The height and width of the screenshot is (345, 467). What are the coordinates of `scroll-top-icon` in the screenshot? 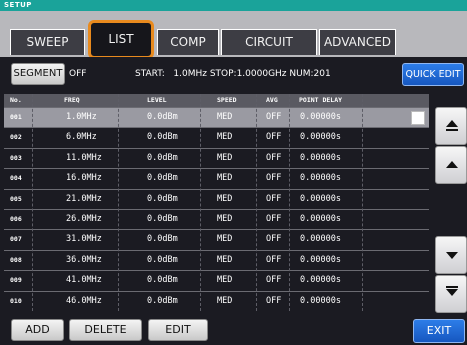 It's located at (452, 123).